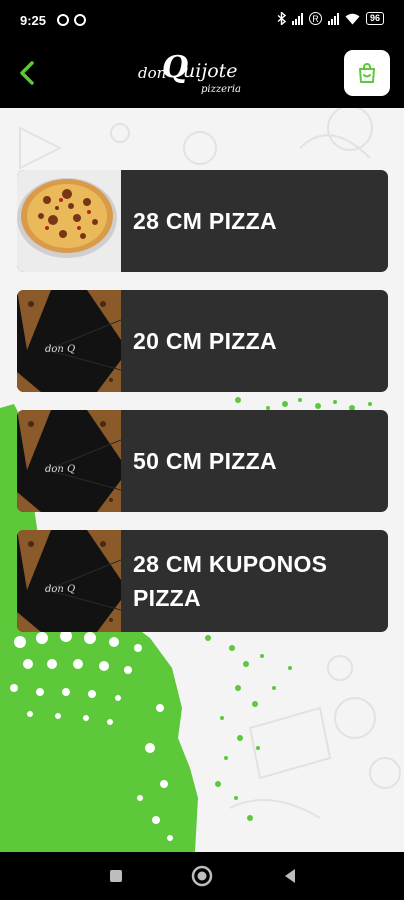 The width and height of the screenshot is (404, 900). What do you see at coordinates (352, 18) in the screenshot?
I see `wifi-icon` at bounding box center [352, 18].